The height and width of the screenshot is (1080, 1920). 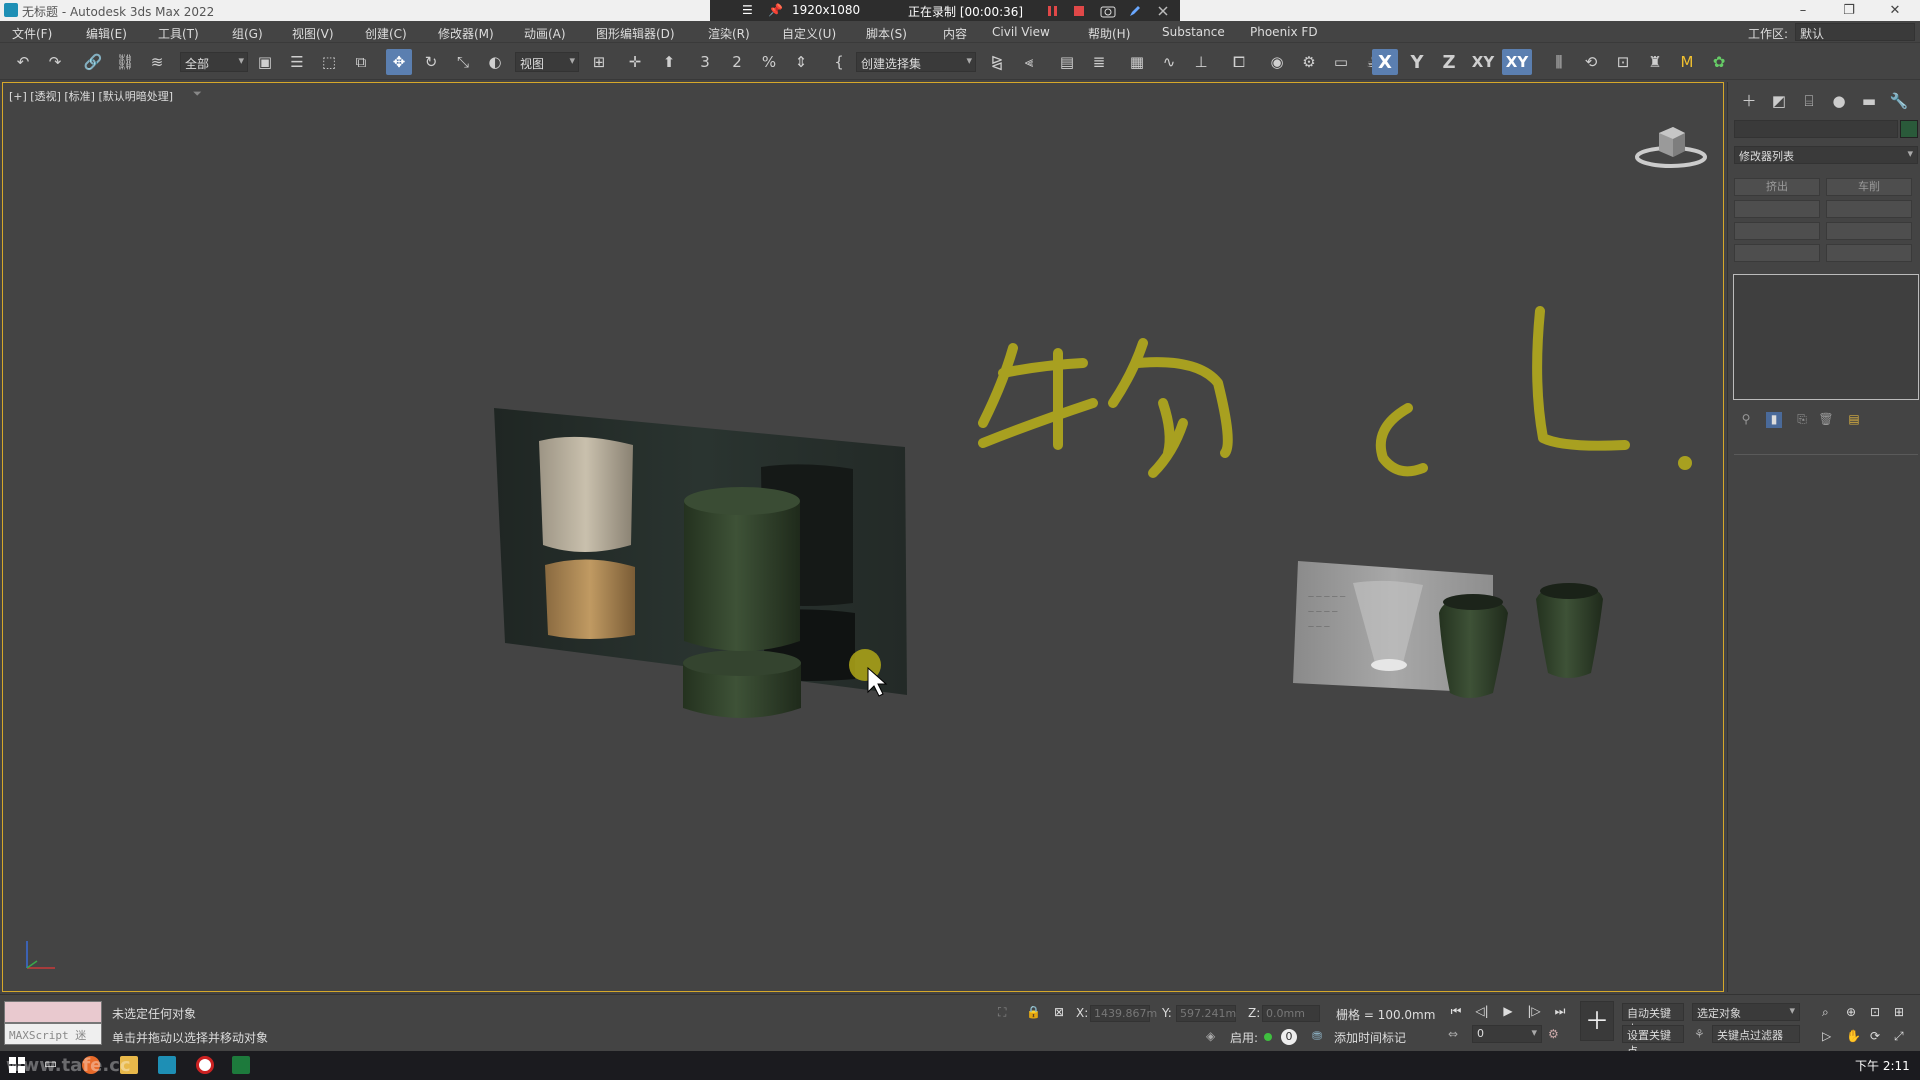 What do you see at coordinates (1137, 62) in the screenshot?
I see `toggle-ribbon-icon: ▦` at bounding box center [1137, 62].